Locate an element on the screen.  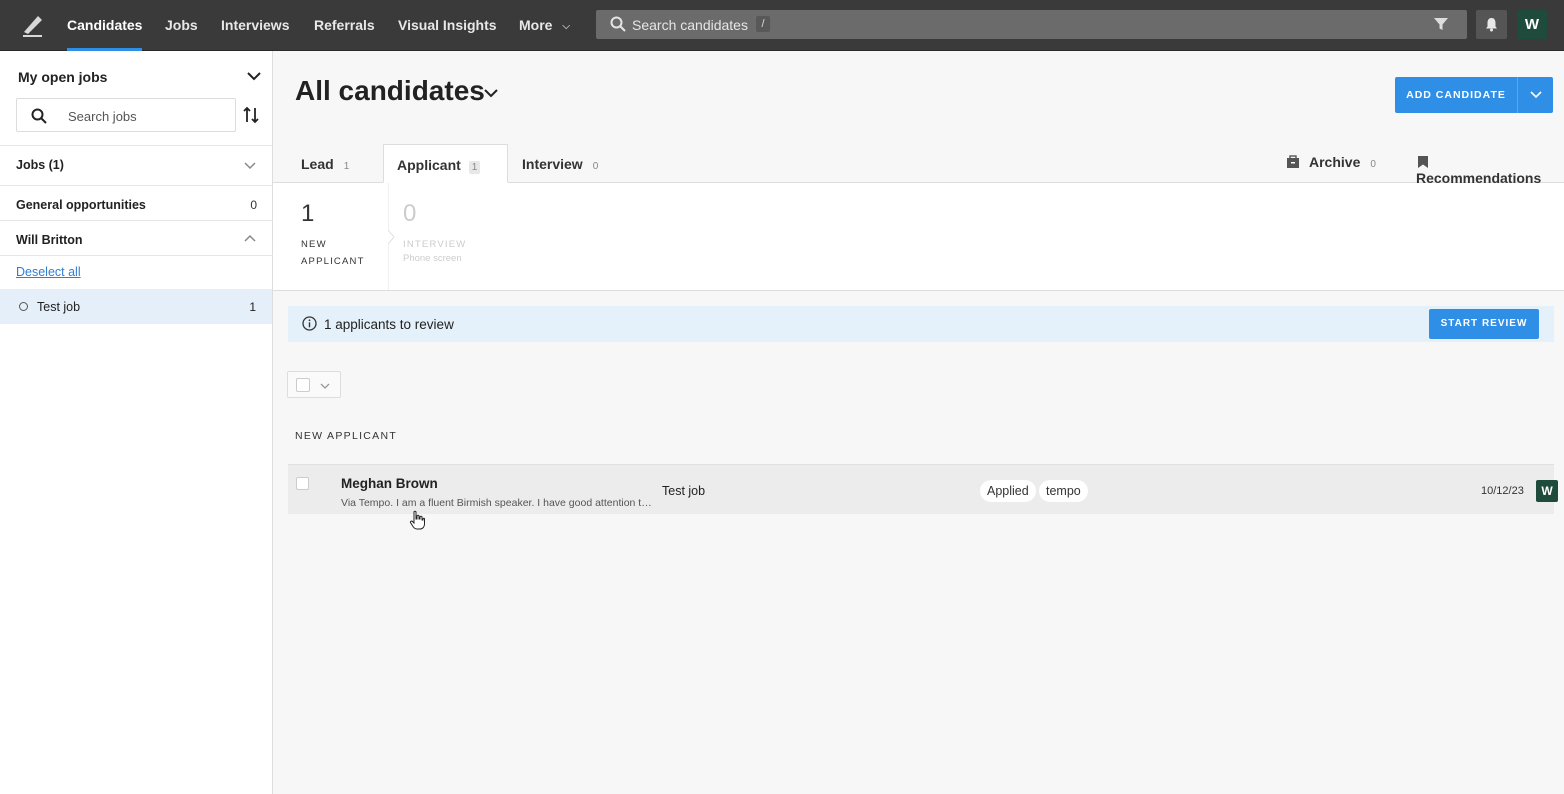
nav-referrals: Referrals is located at coordinates (344, 34).